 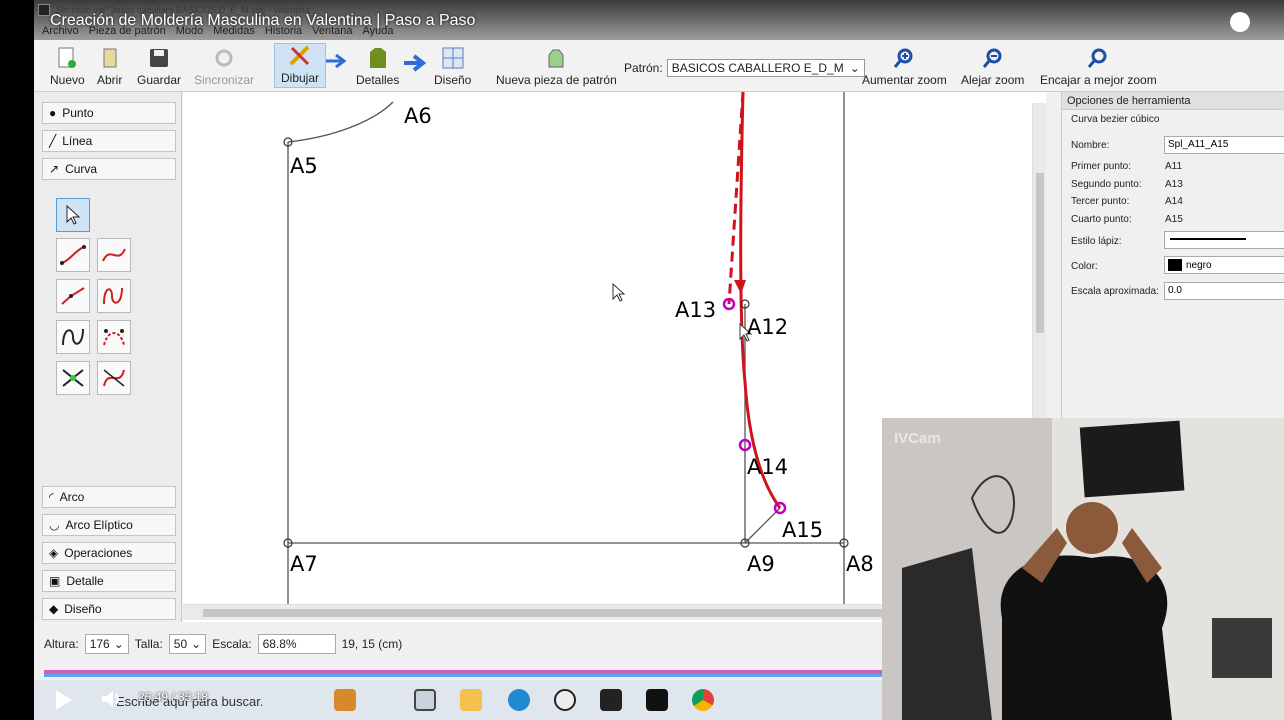 I want to click on bezier-curve-tool, so click(x=114, y=255).